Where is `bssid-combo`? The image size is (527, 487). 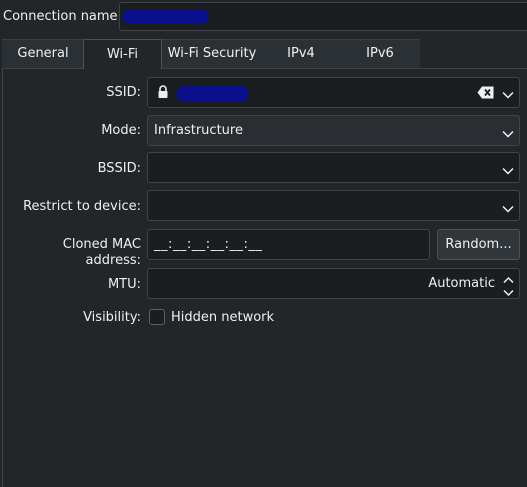
bssid-combo is located at coordinates (333, 167).